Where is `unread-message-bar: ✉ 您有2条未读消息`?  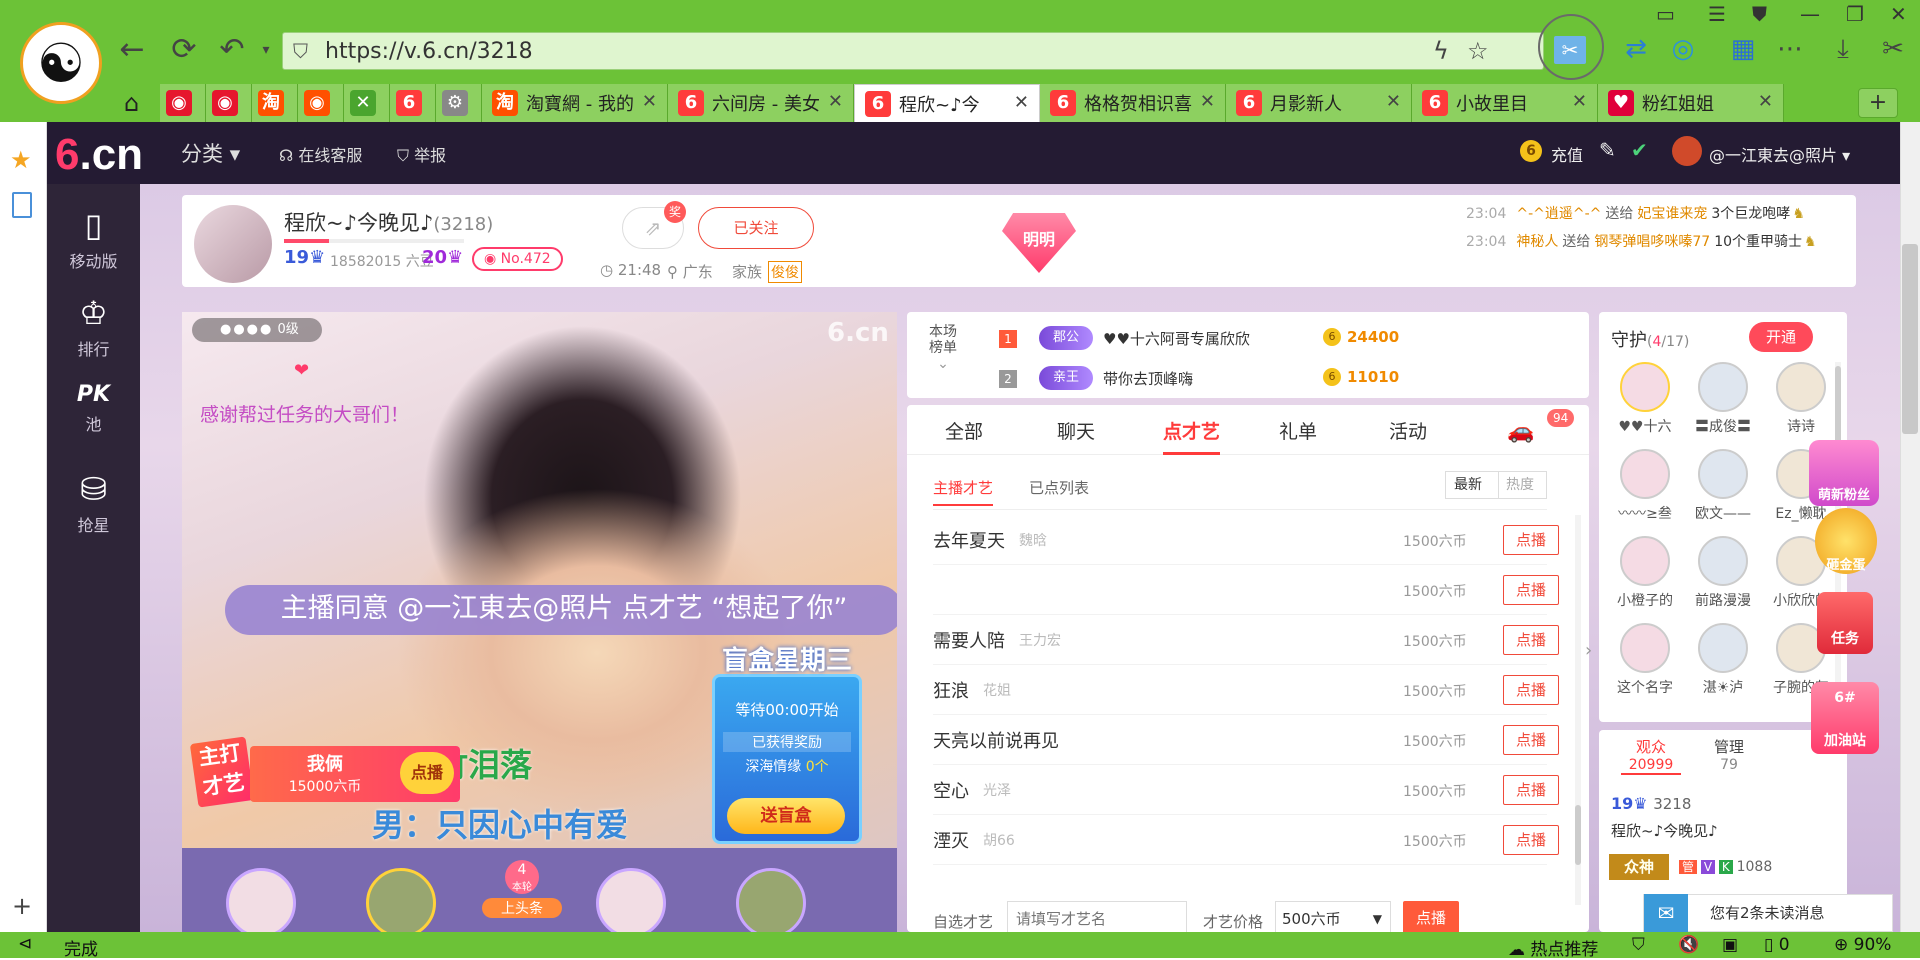 unread-message-bar: ✉ 您有2条未读消息 is located at coordinates (1768, 913).